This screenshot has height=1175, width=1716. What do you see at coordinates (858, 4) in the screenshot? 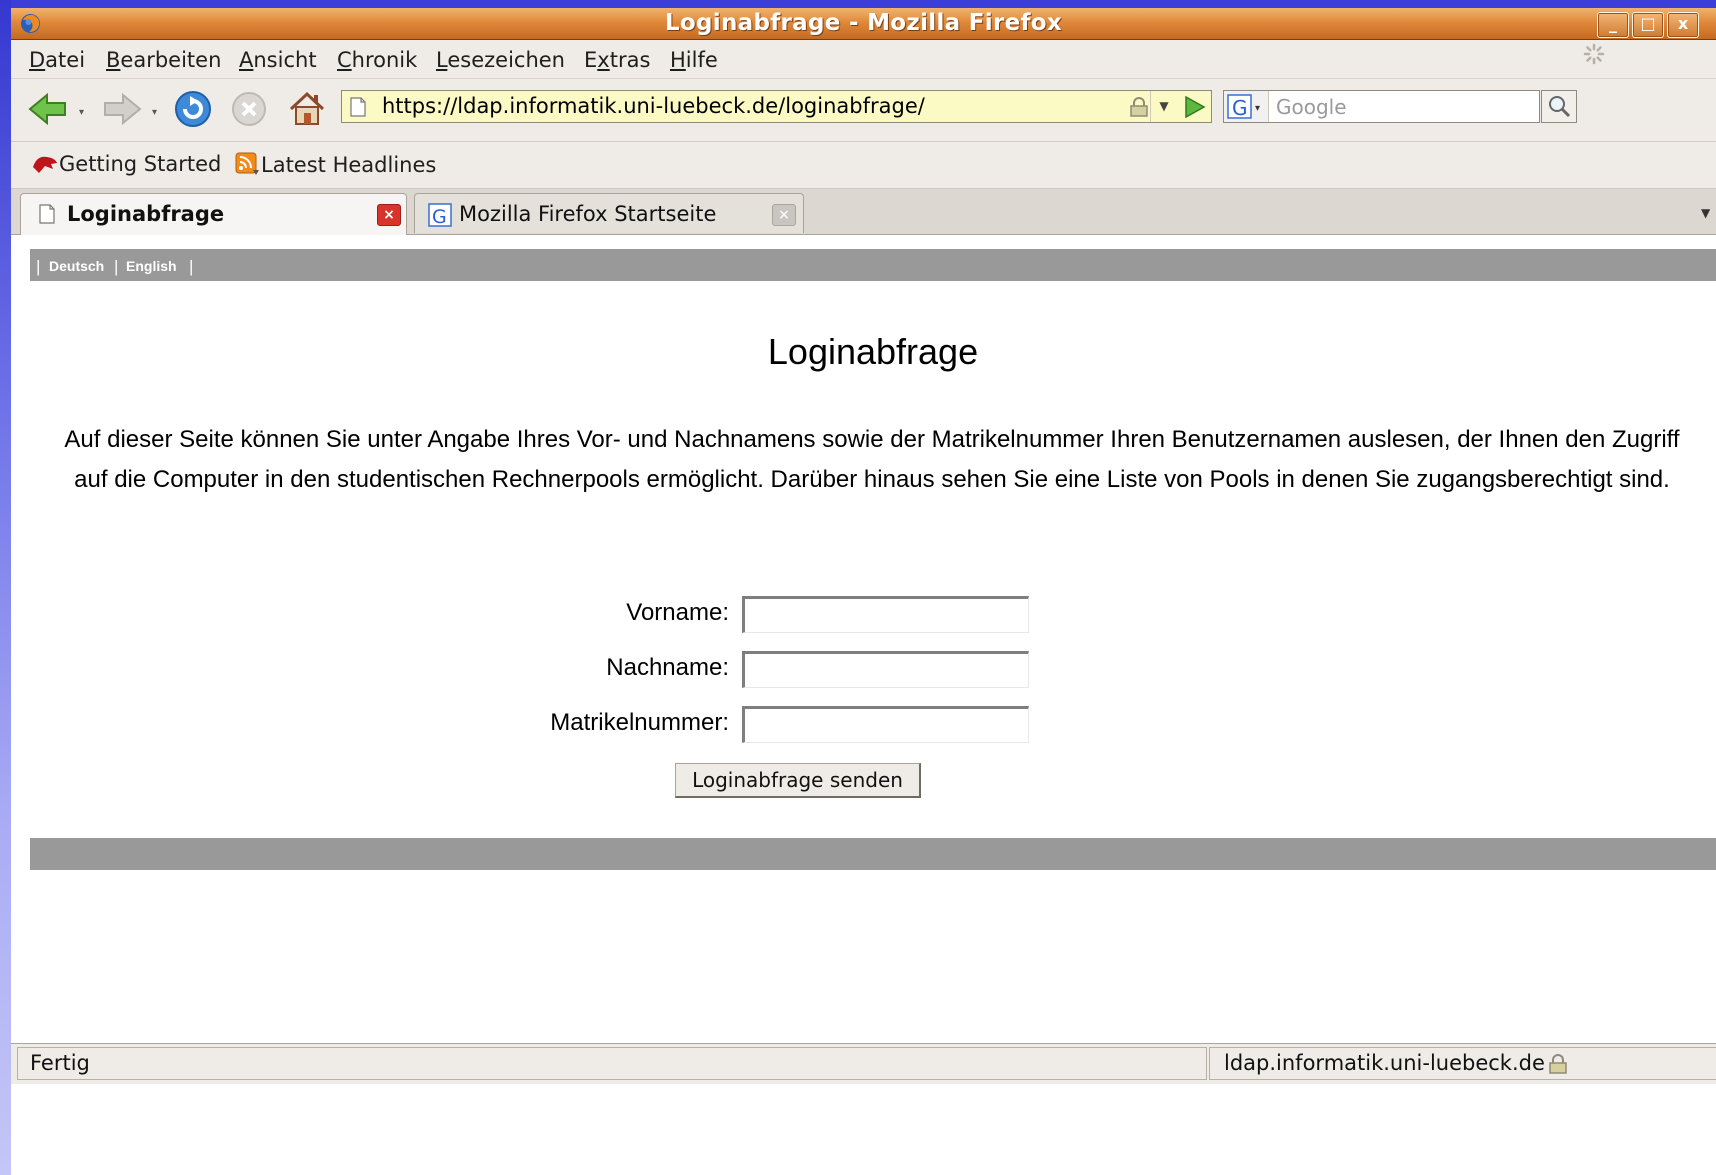
I see `desktop-background-top` at bounding box center [858, 4].